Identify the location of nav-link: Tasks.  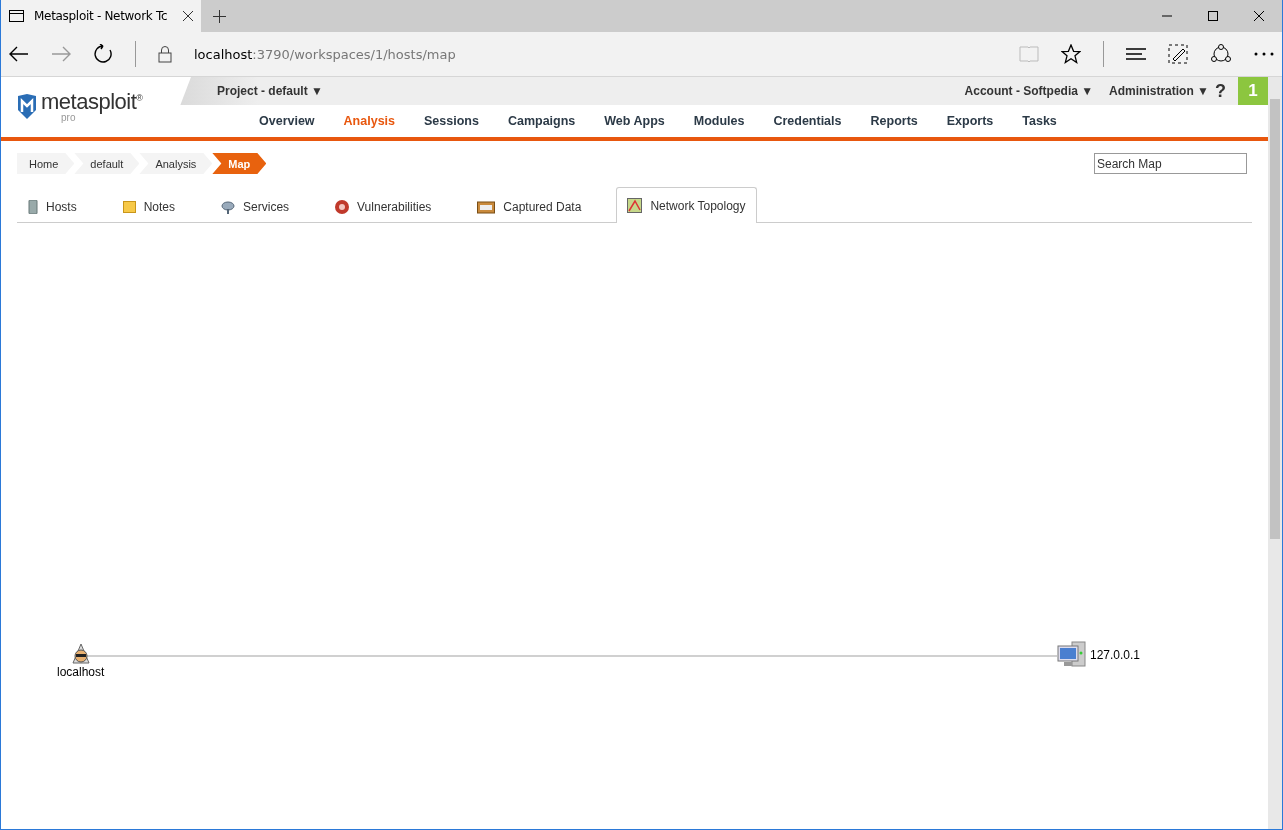
(1039, 121).